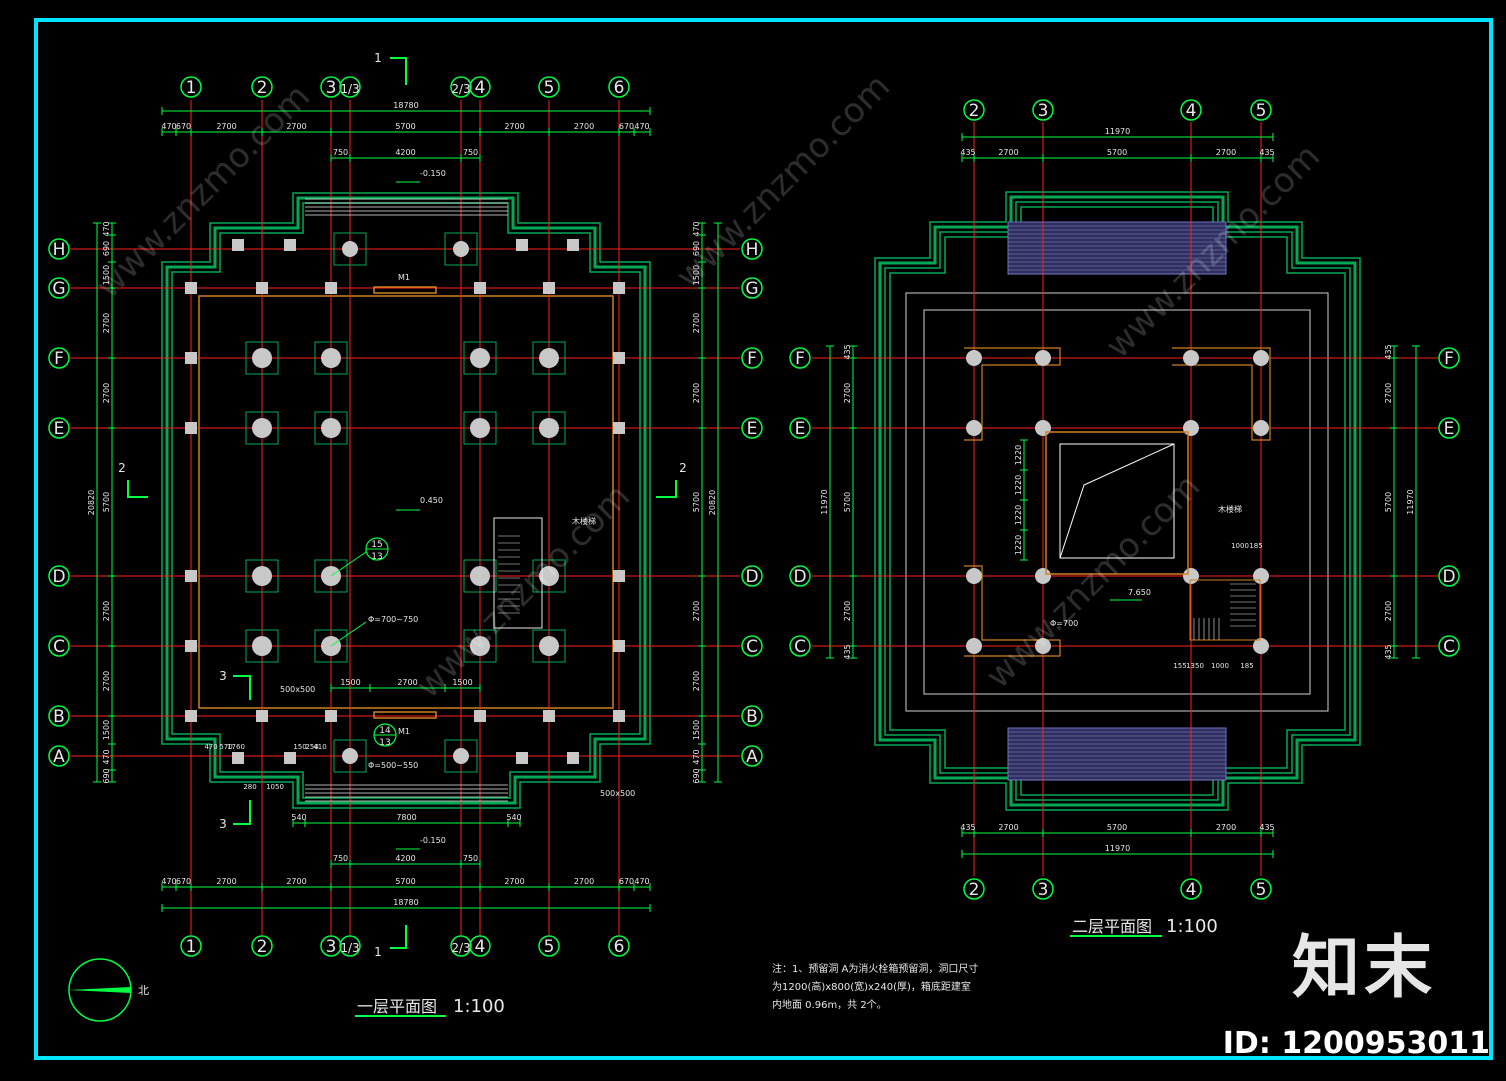 The image size is (1506, 1081). I want to click on dim-bottom-bays-label-1: 670, so click(183, 881).